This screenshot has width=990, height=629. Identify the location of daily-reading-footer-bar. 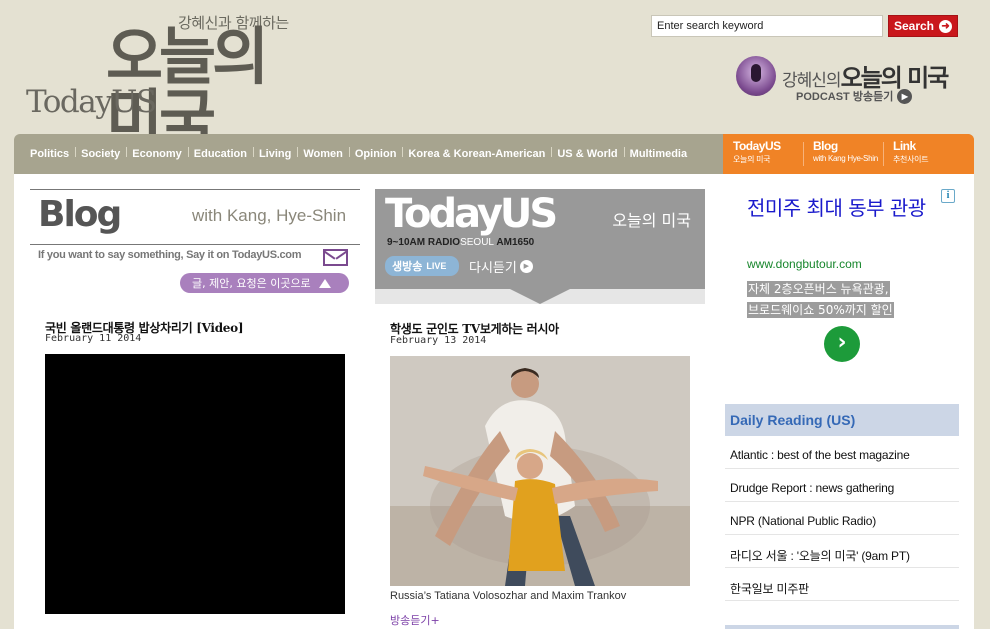
(842, 627).